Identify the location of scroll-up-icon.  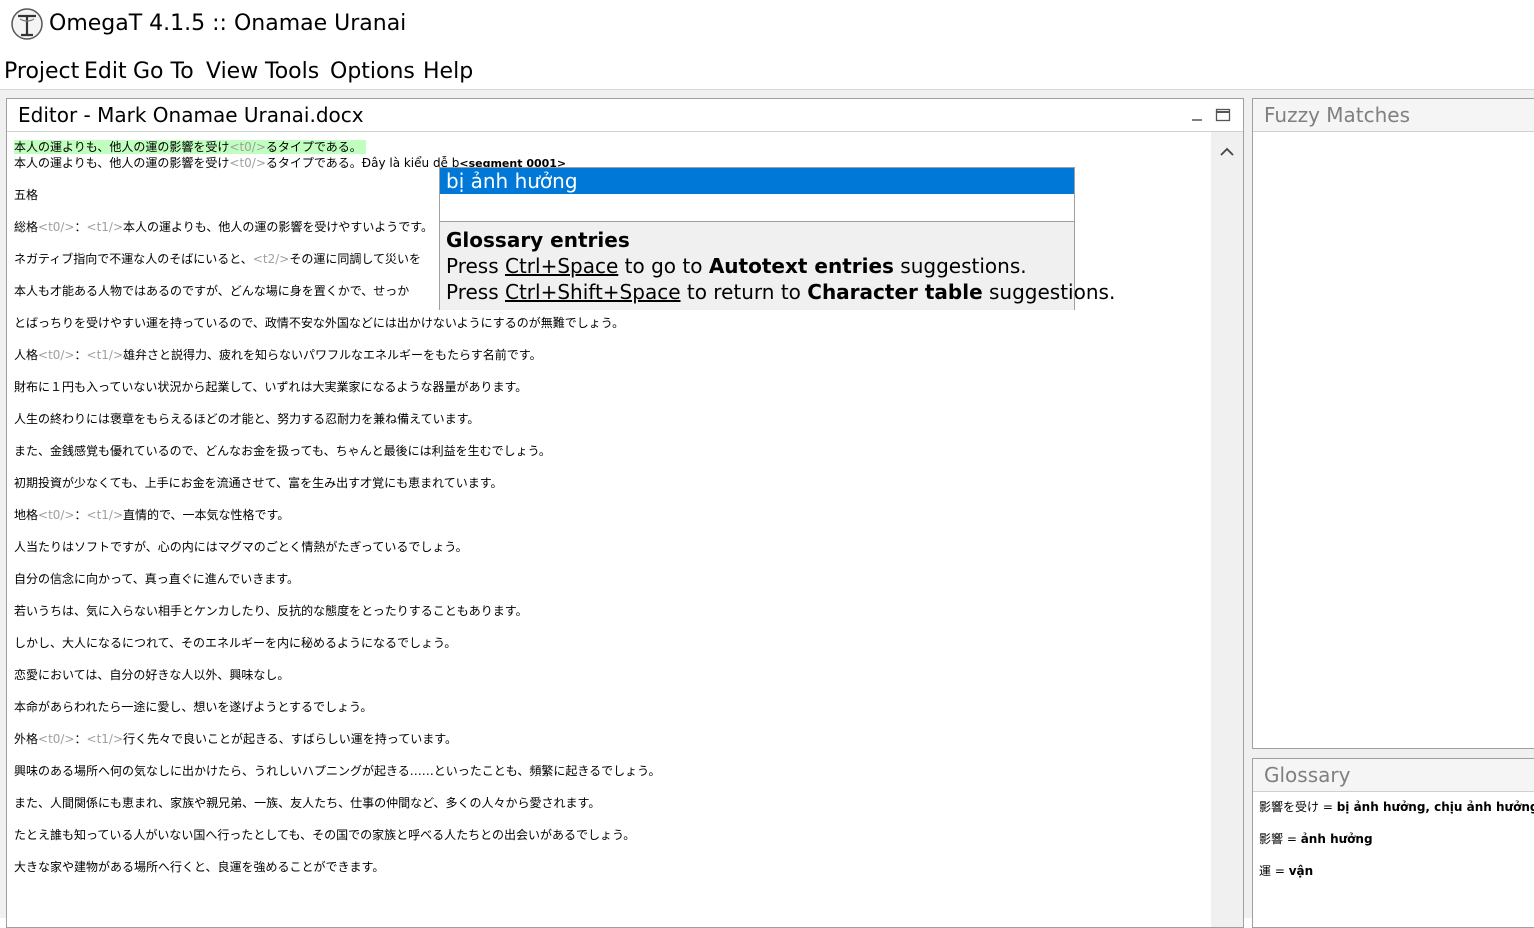
(1227, 149).